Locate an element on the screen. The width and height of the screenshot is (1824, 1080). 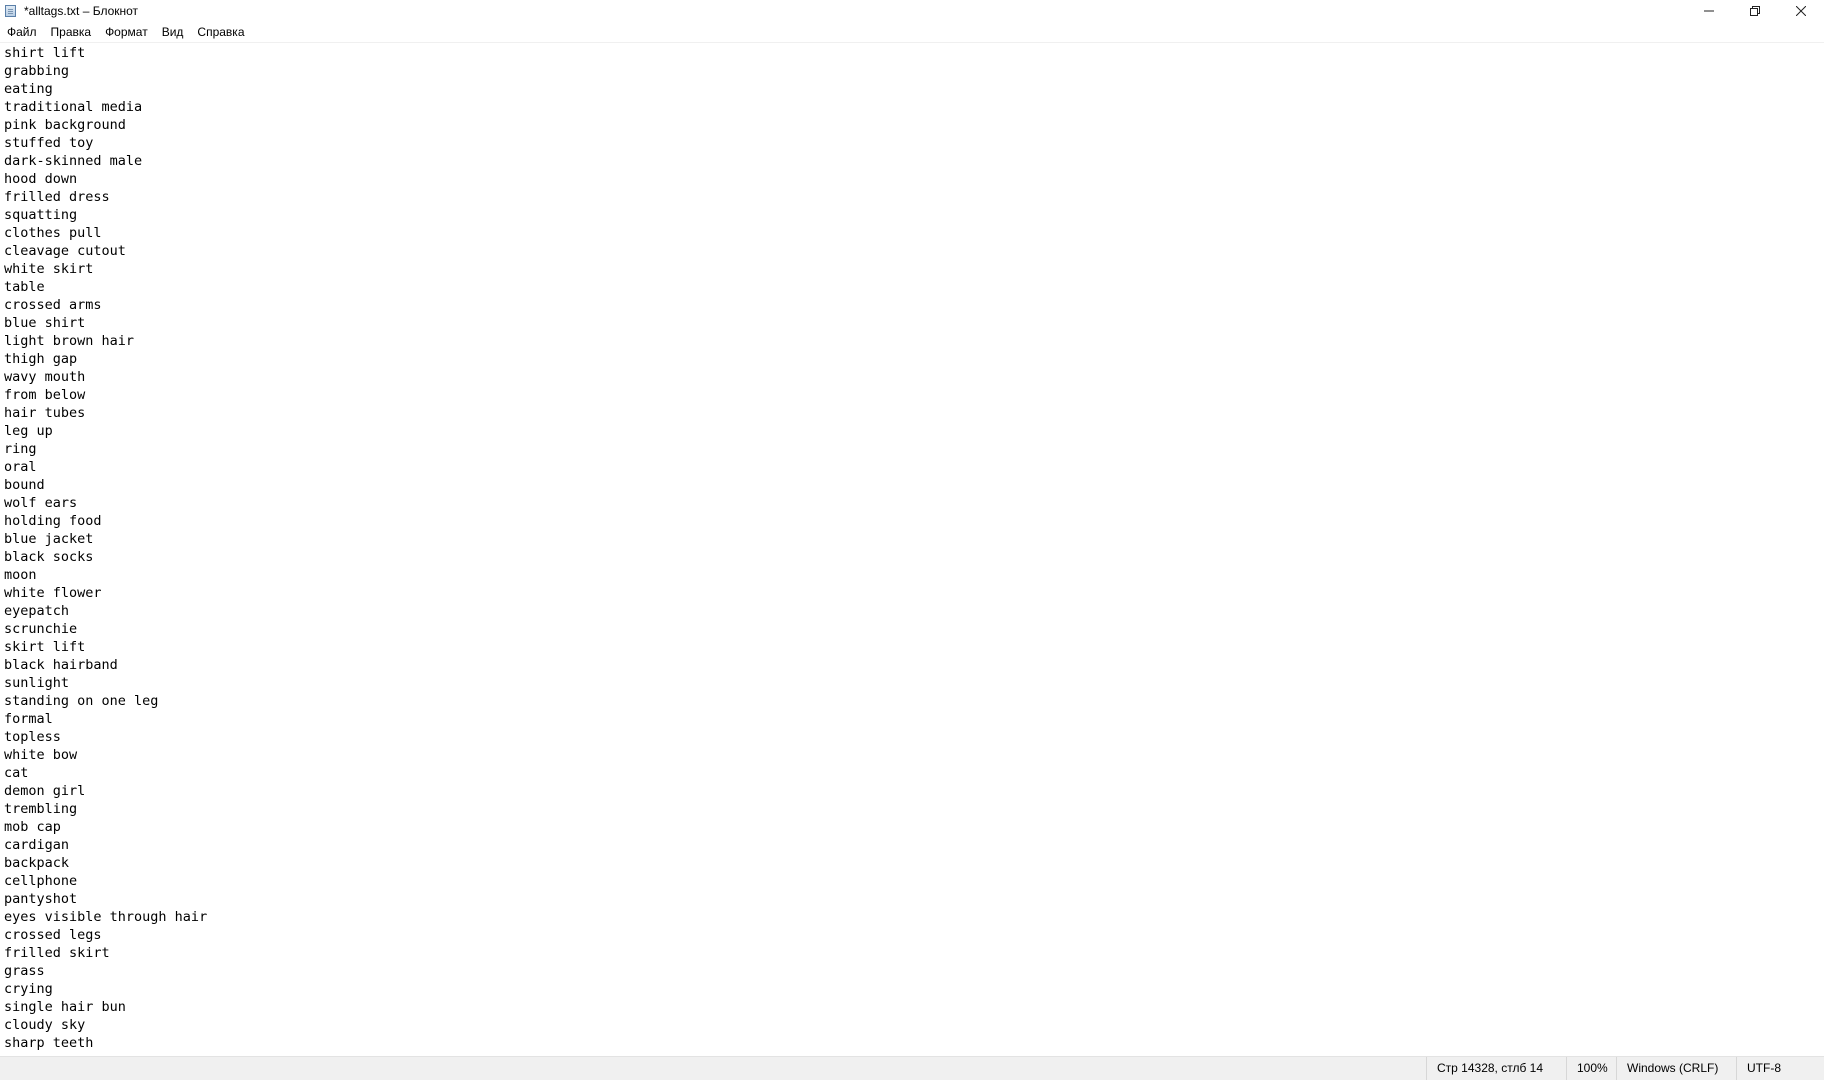
text-line: traditional media is located at coordinates (73, 107).